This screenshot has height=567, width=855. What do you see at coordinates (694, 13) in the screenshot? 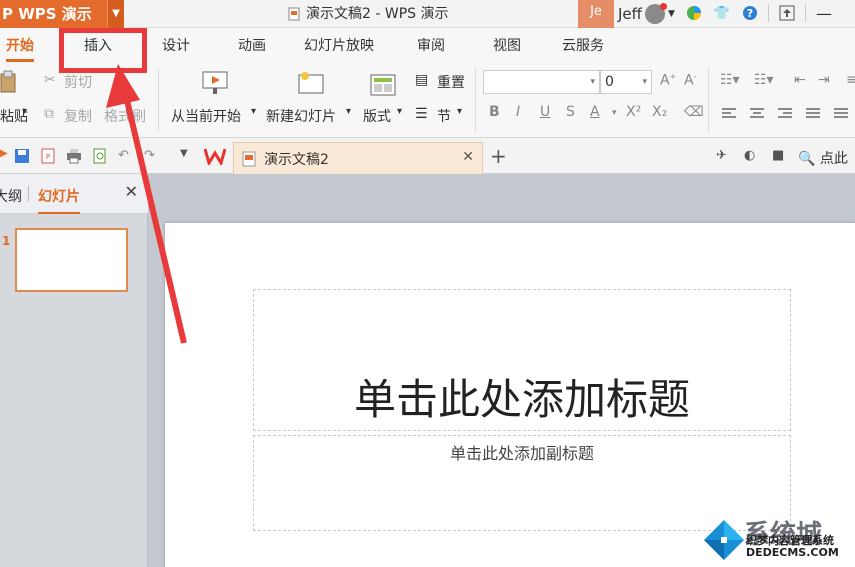
I see `browser-icon` at bounding box center [694, 13].